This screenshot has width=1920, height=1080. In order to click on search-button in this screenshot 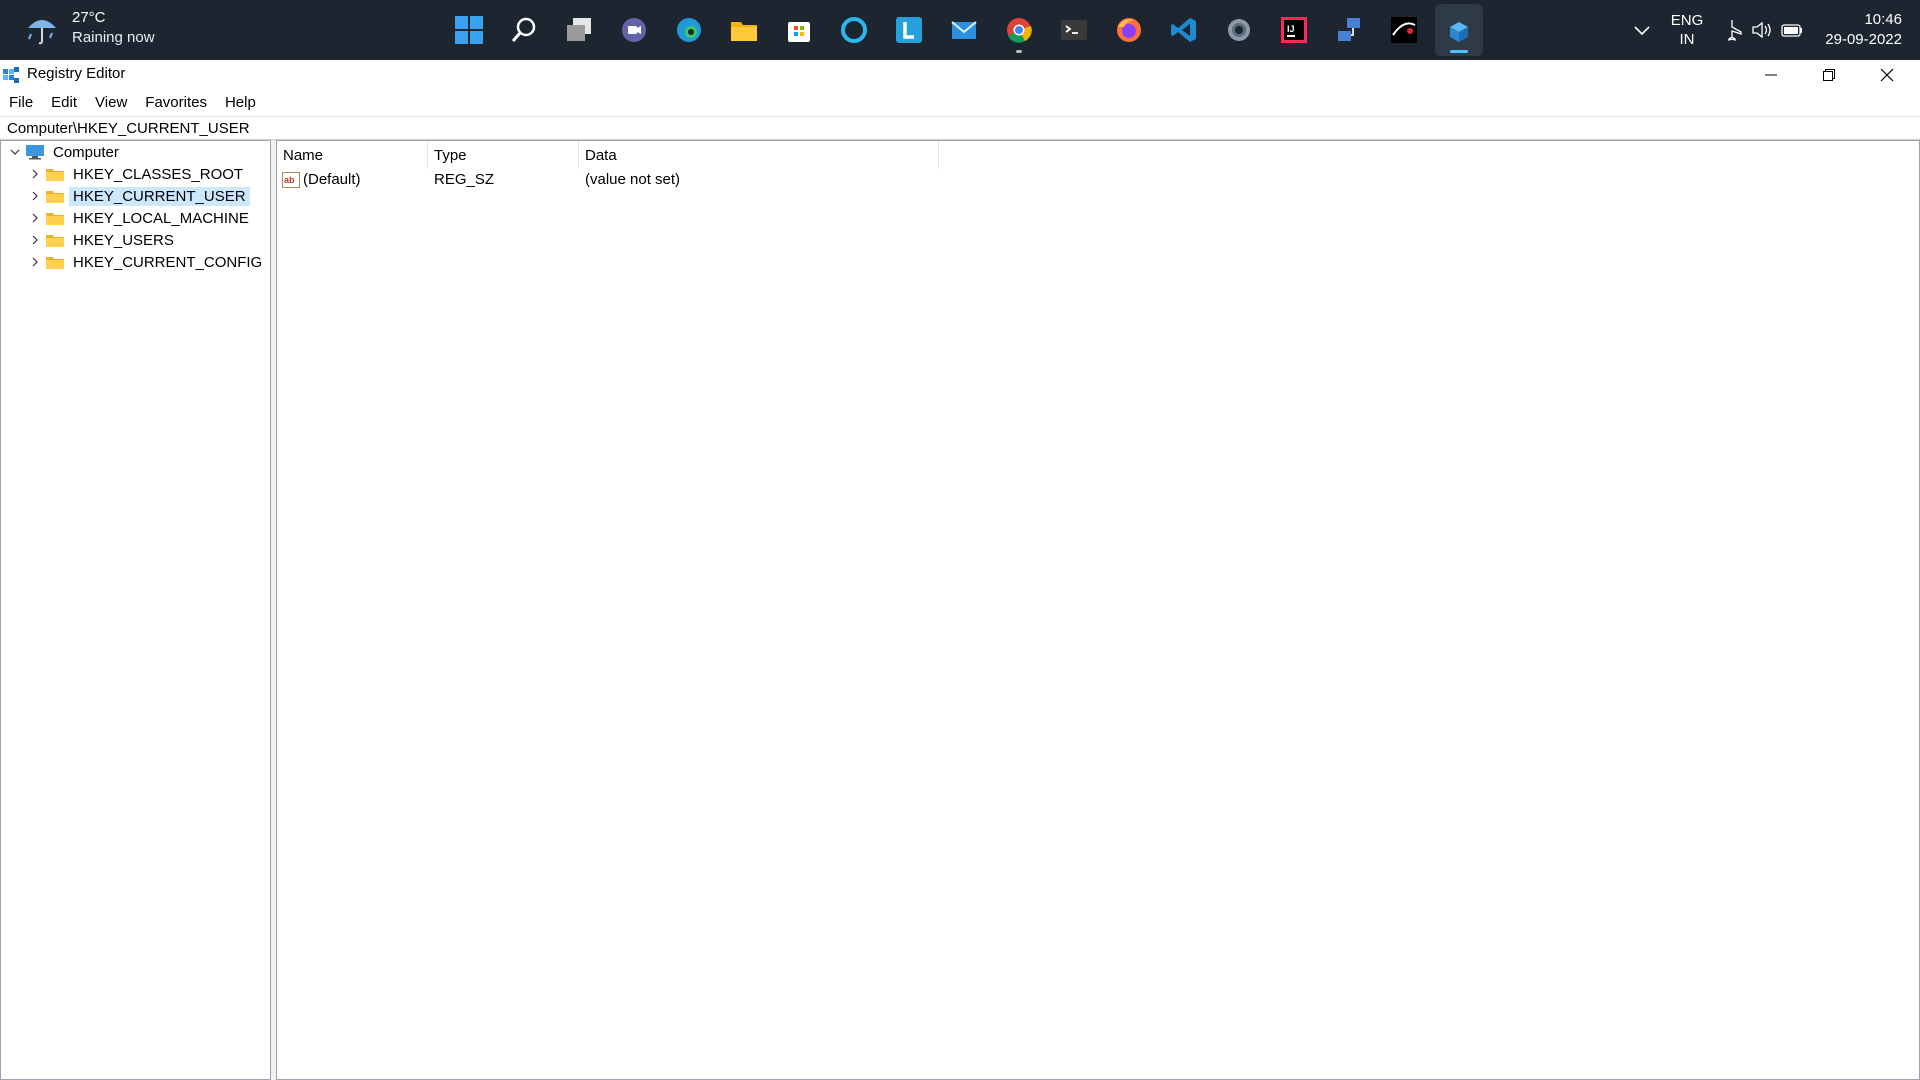, I will do `click(524, 30)`.